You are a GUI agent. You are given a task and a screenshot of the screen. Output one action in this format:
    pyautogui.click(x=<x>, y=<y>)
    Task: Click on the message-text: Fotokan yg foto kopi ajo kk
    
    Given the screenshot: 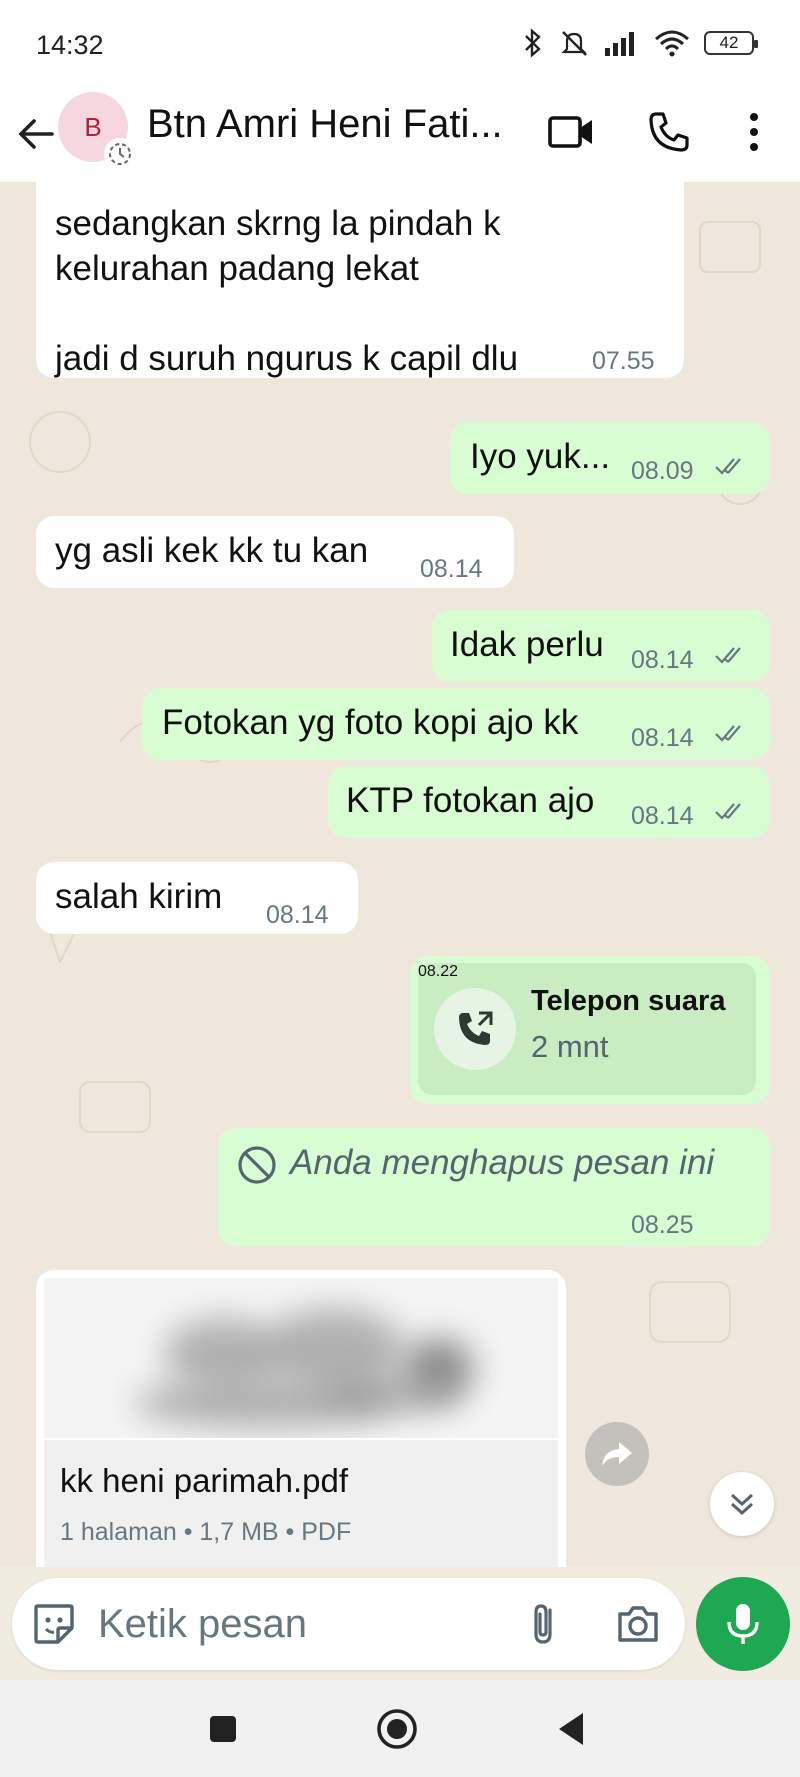 What is the action you would take?
    pyautogui.click(x=370, y=722)
    